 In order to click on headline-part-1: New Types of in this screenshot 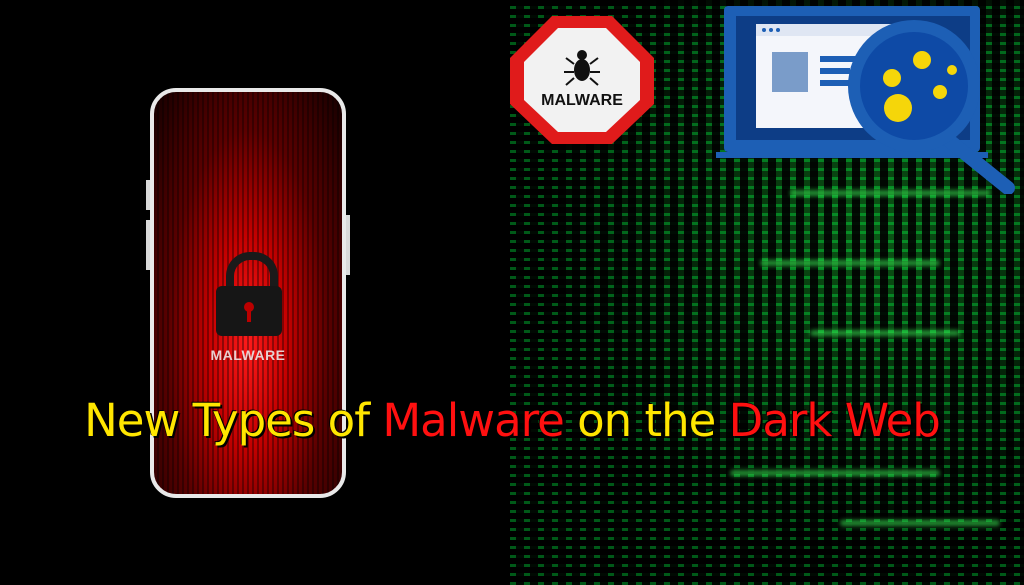, I will do `click(233, 420)`.